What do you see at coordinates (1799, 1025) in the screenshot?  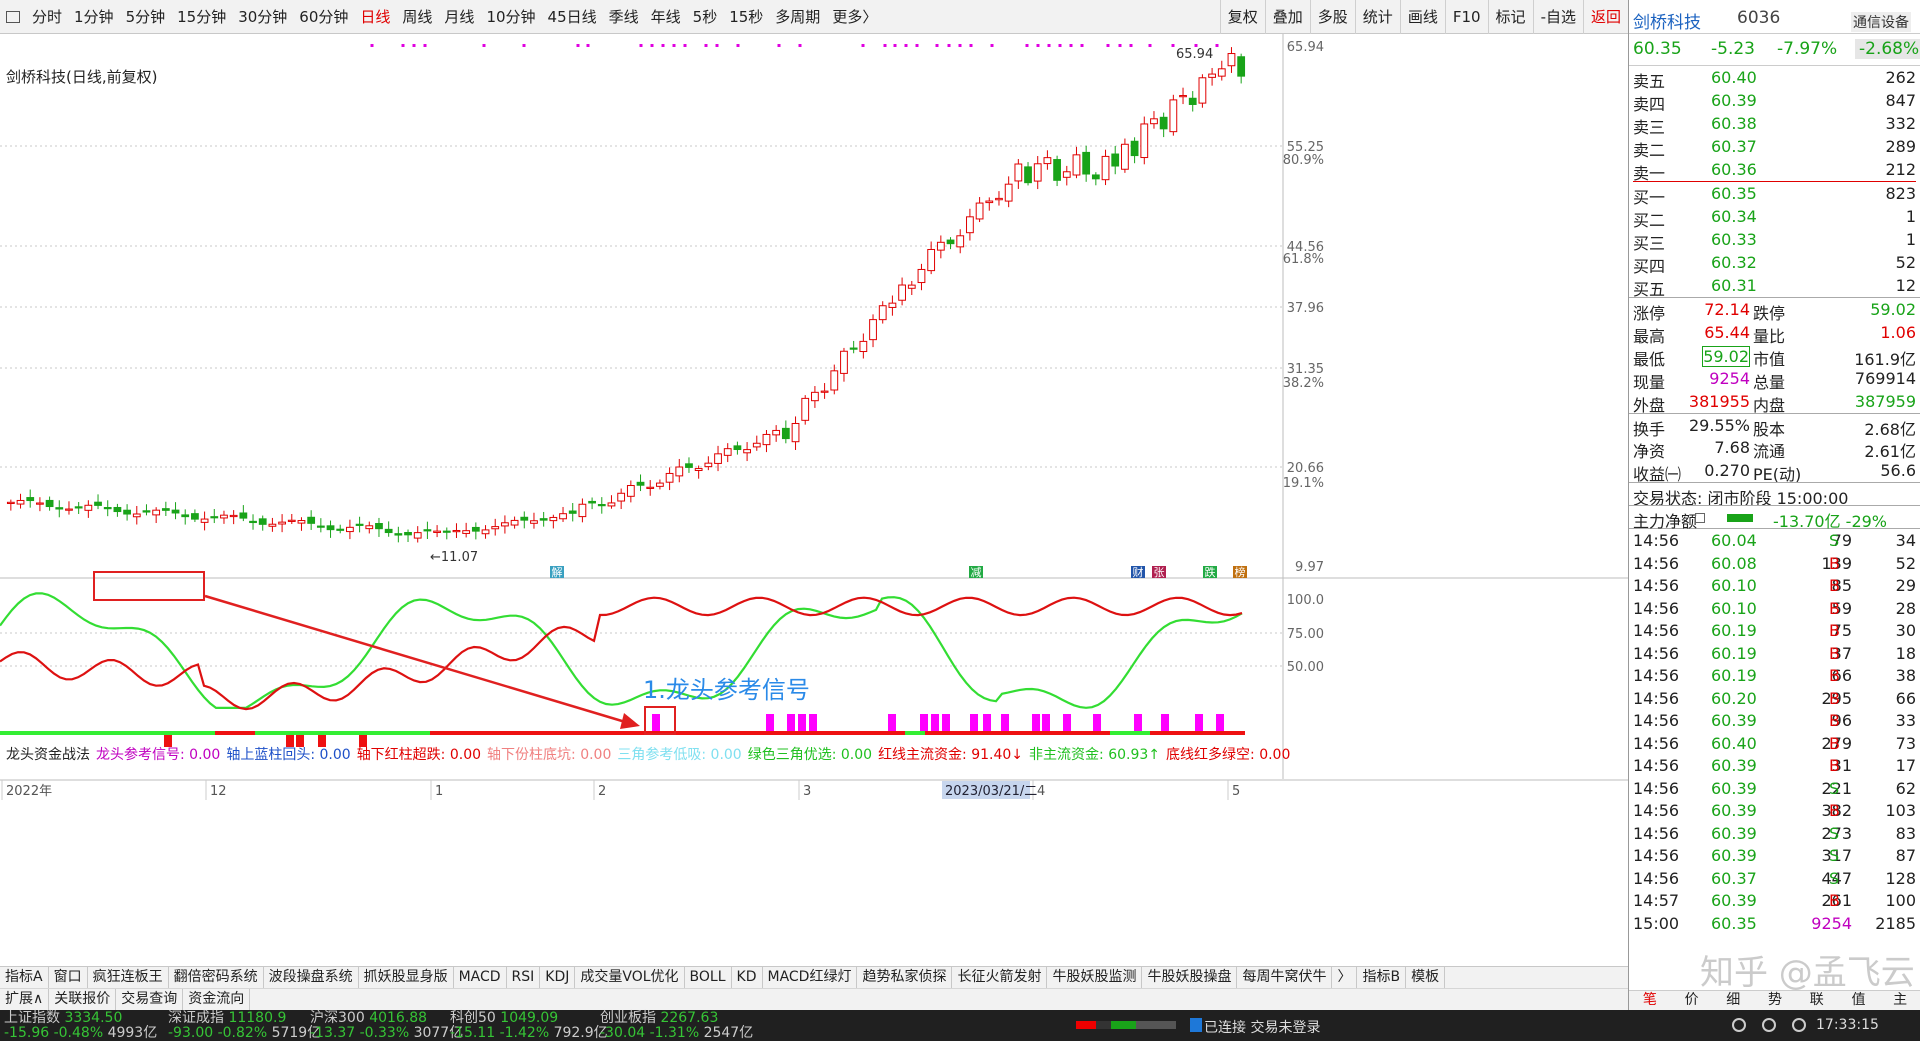 I see `refresh-icon` at bounding box center [1799, 1025].